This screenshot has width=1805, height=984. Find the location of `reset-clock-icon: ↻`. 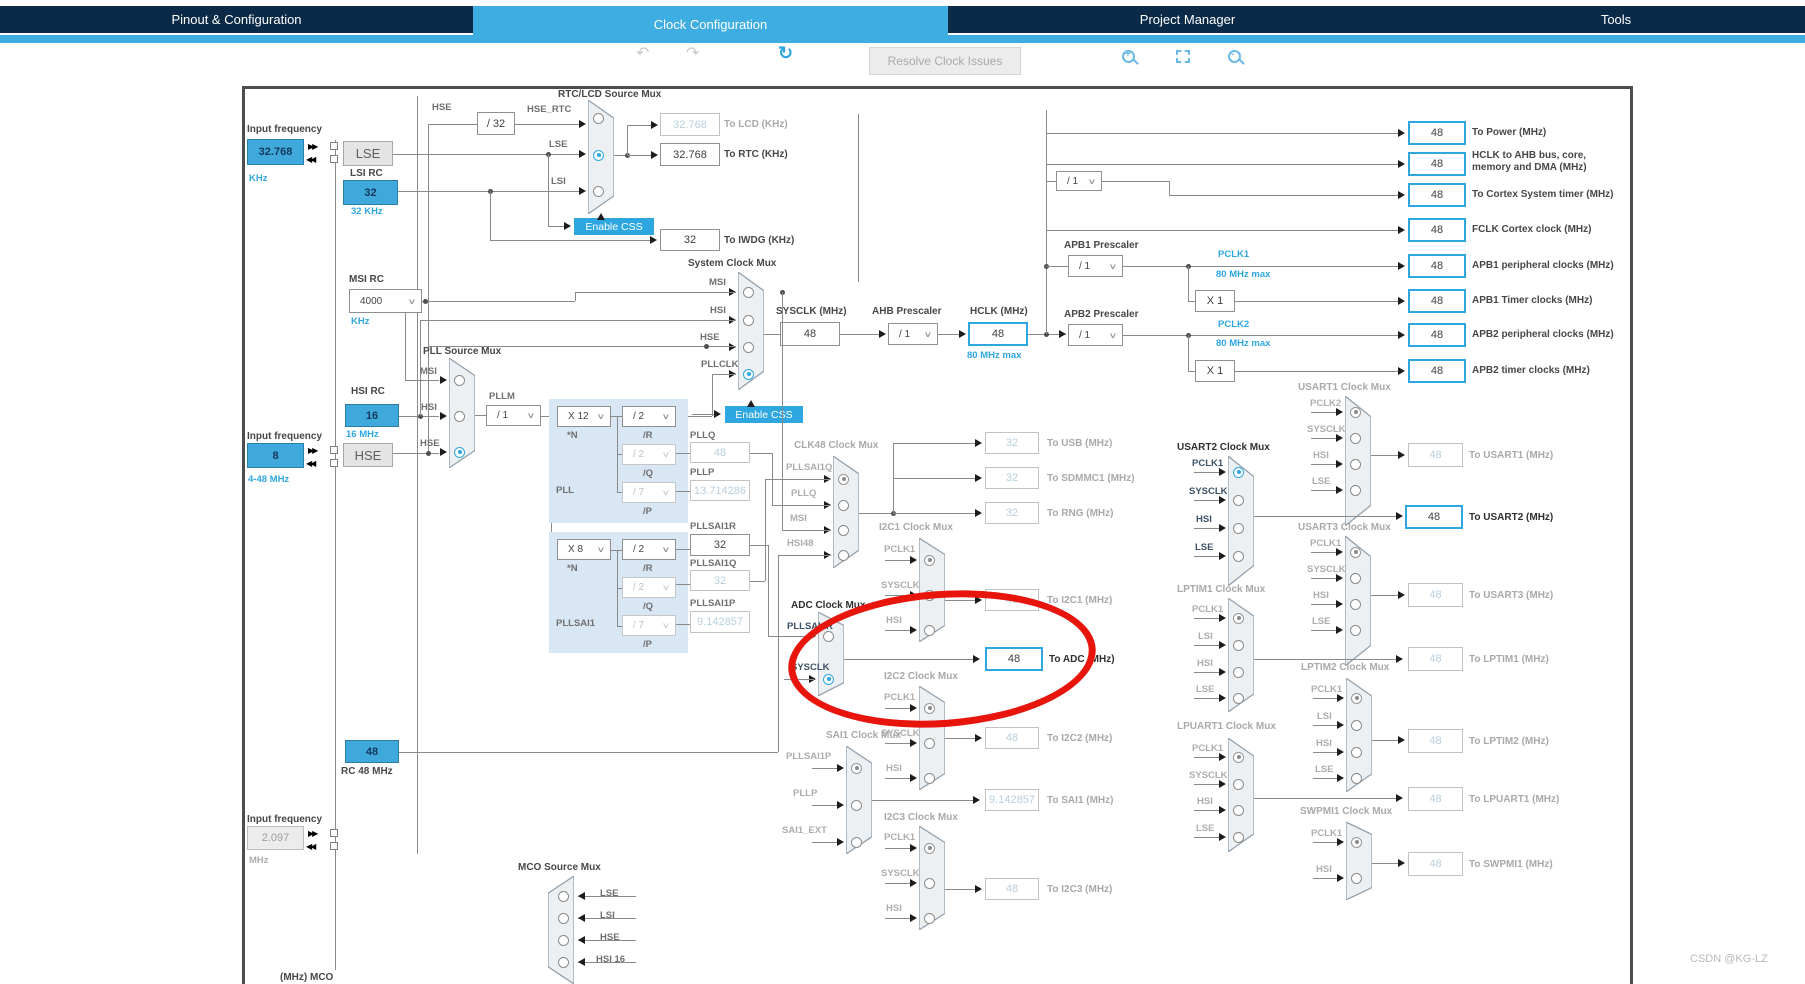

reset-clock-icon: ↻ is located at coordinates (785, 53).